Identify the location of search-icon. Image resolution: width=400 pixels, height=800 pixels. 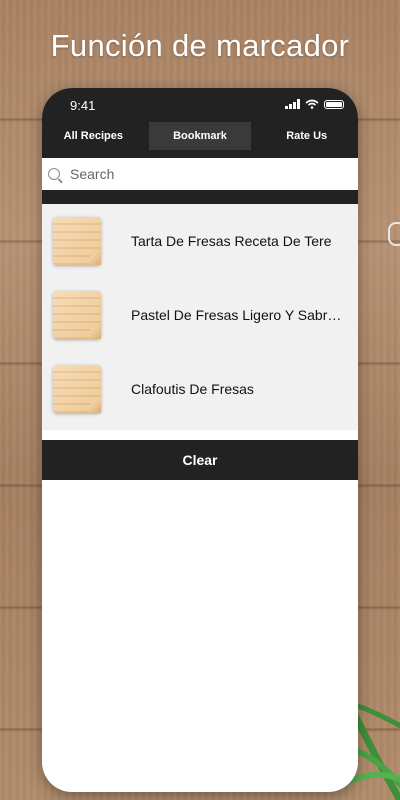
(54, 174).